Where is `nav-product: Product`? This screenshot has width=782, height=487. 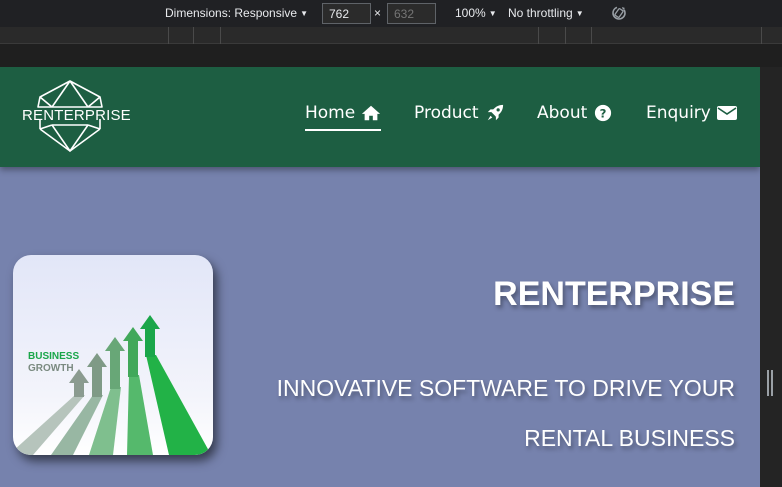 nav-product: Product is located at coordinates (459, 113).